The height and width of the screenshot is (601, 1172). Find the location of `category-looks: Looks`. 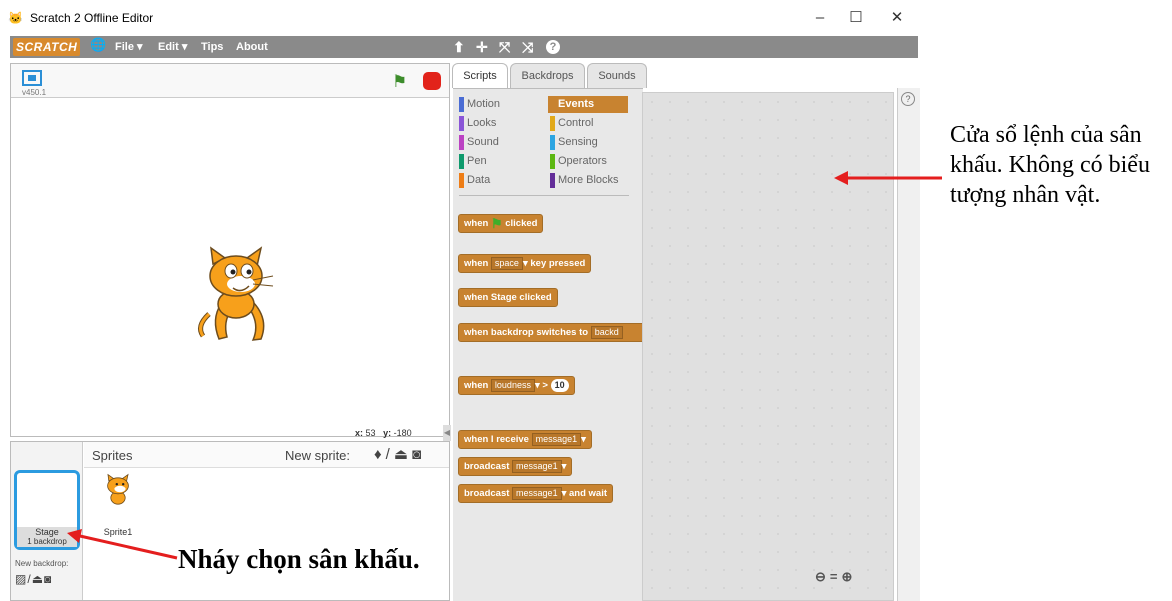

category-looks: Looks is located at coordinates (497, 123).